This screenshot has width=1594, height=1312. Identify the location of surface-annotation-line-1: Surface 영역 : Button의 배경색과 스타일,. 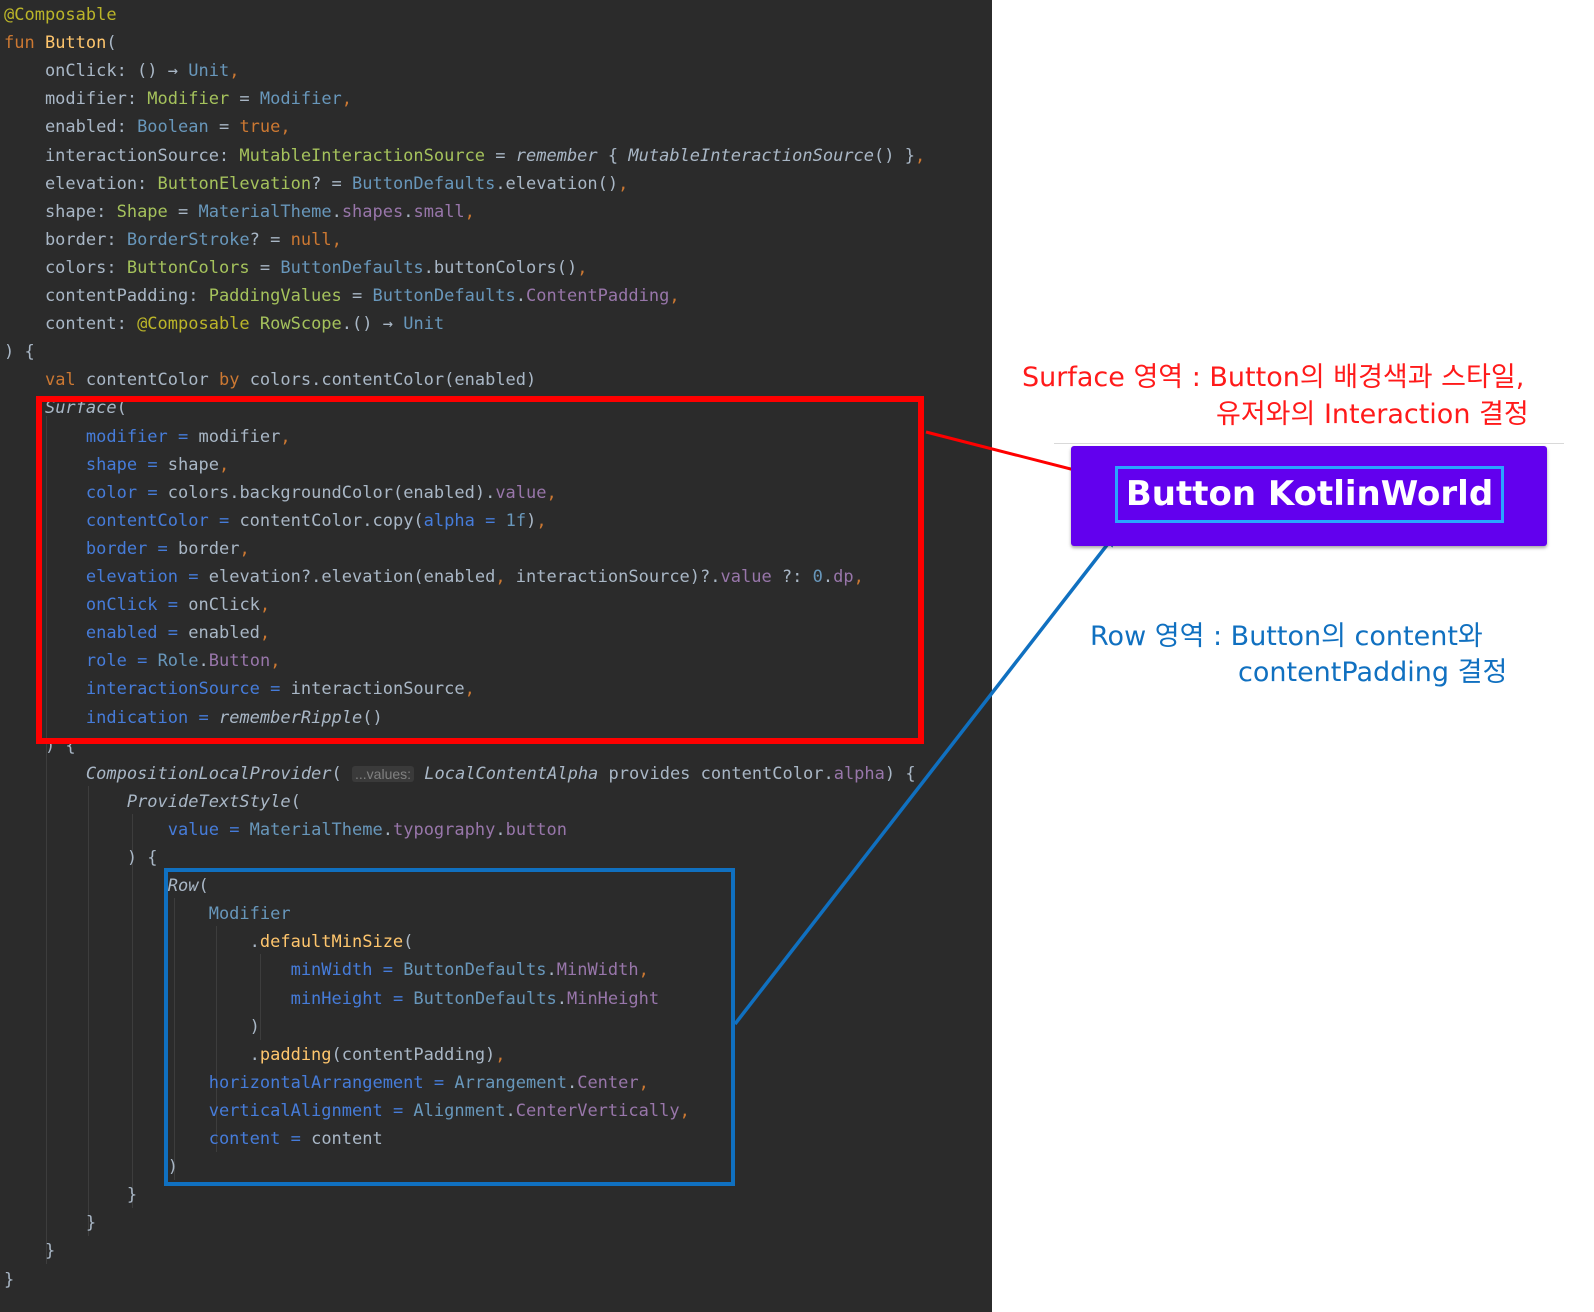
(1273, 377).